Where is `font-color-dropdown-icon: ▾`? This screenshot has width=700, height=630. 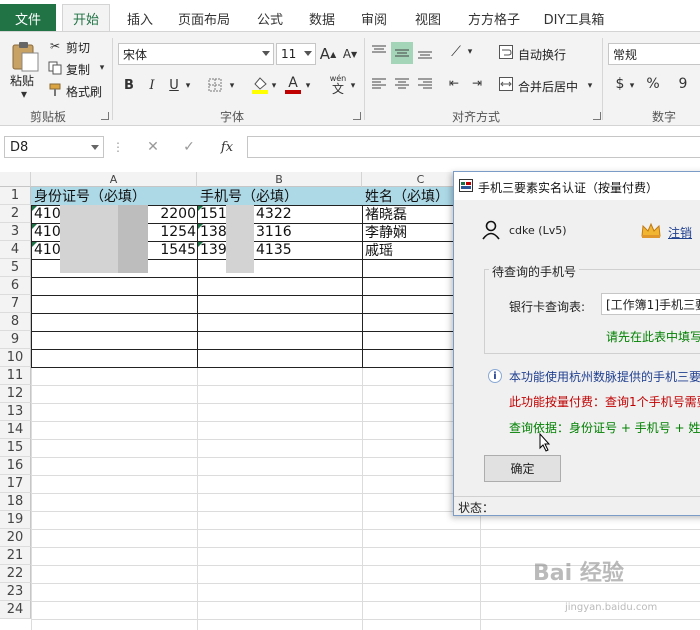 font-color-dropdown-icon: ▾ is located at coordinates (308, 86).